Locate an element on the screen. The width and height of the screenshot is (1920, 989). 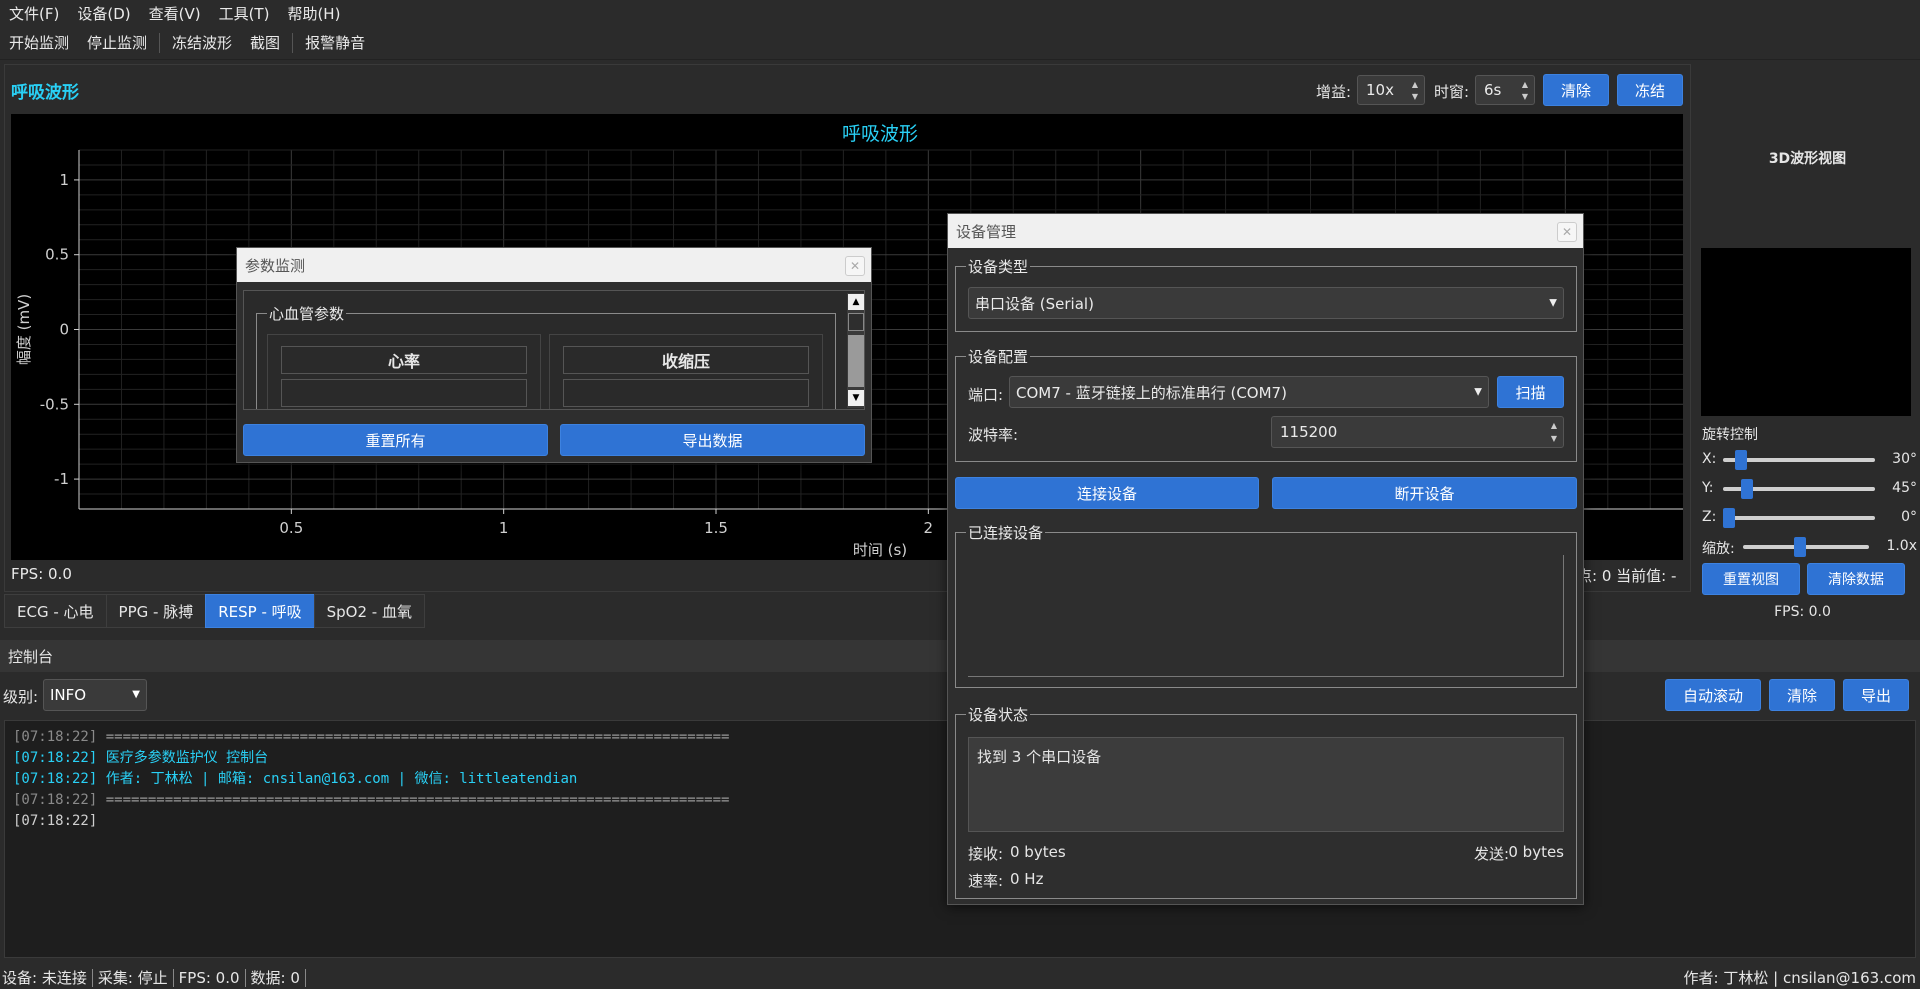
y-tick-label: 0.5 is located at coordinates (57, 255).